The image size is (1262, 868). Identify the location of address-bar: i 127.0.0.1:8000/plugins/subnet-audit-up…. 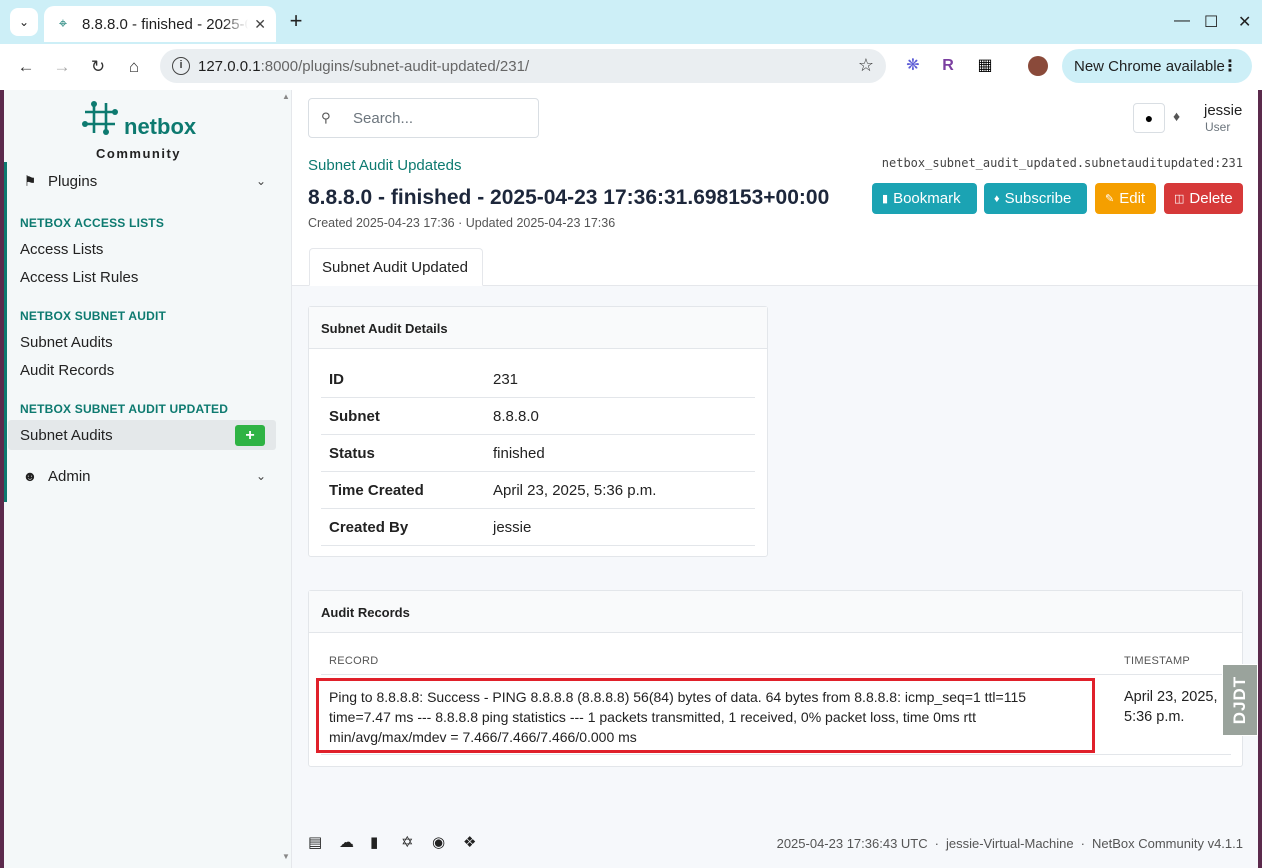
(523, 66).